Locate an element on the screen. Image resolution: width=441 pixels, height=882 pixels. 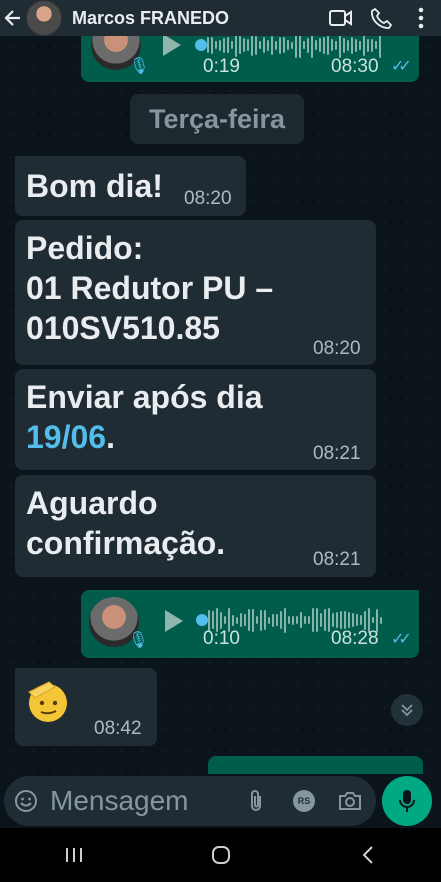
incoming-message: 08:42 is located at coordinates (86, 707).